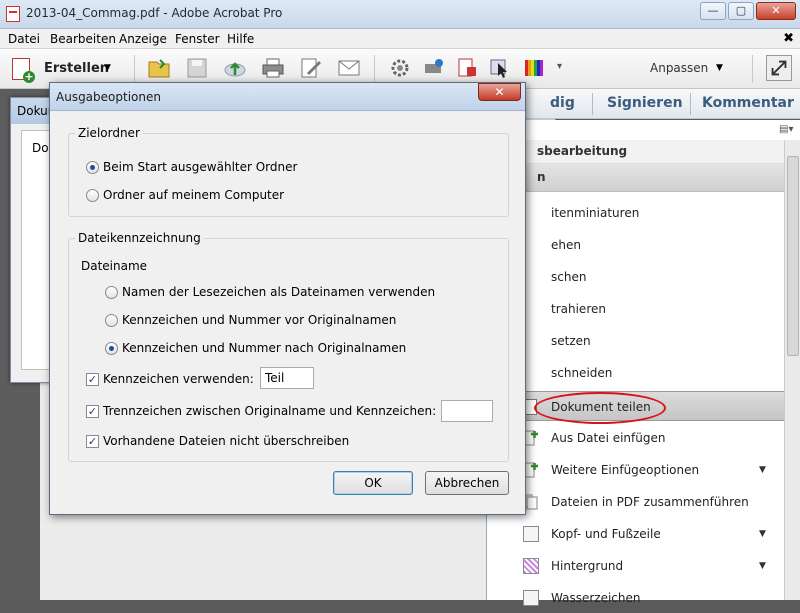 The height and width of the screenshot is (613, 800). I want to click on cancel-button: Abbrechen, so click(467, 483).